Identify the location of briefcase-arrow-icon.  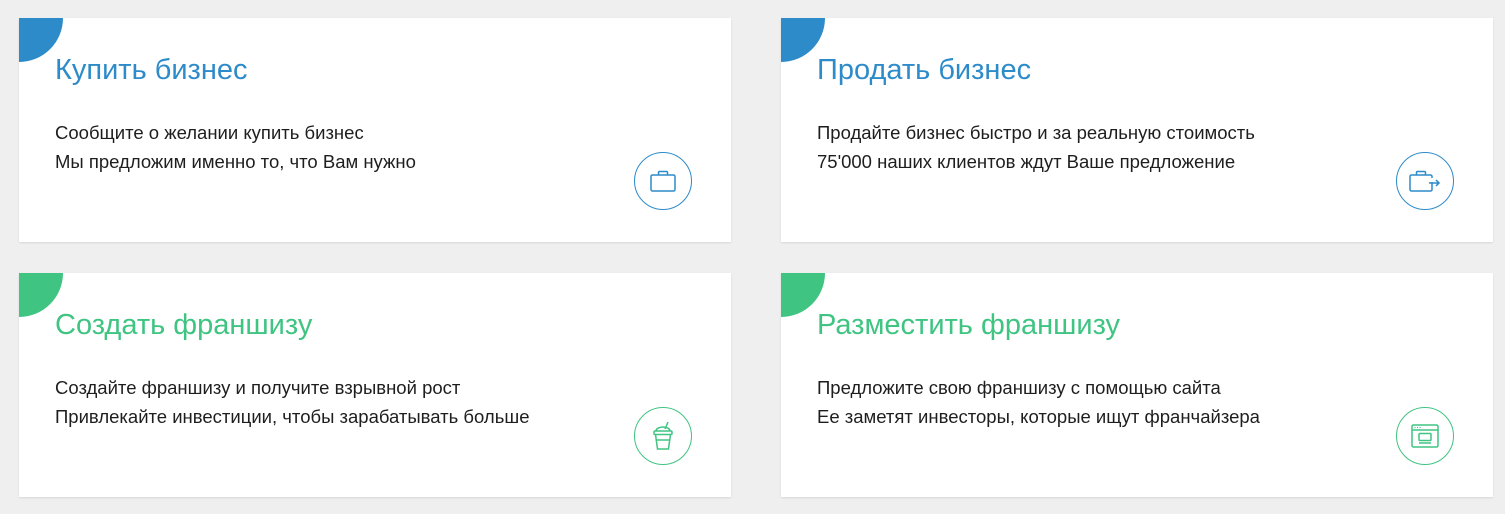
(1425, 181).